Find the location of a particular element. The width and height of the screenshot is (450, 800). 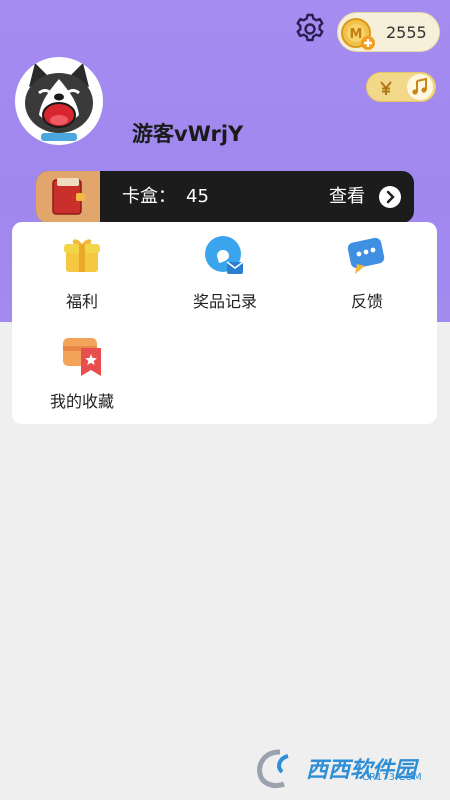

chevron-right-icon is located at coordinates (390, 197).